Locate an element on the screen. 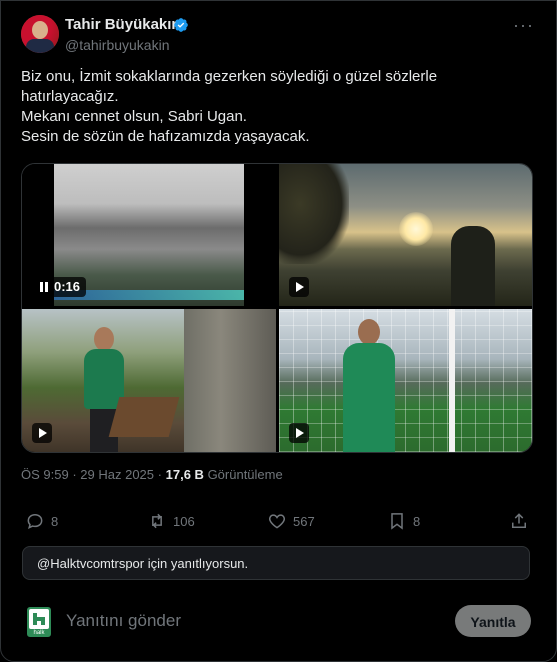  goal-net-pattern is located at coordinates (405, 380).